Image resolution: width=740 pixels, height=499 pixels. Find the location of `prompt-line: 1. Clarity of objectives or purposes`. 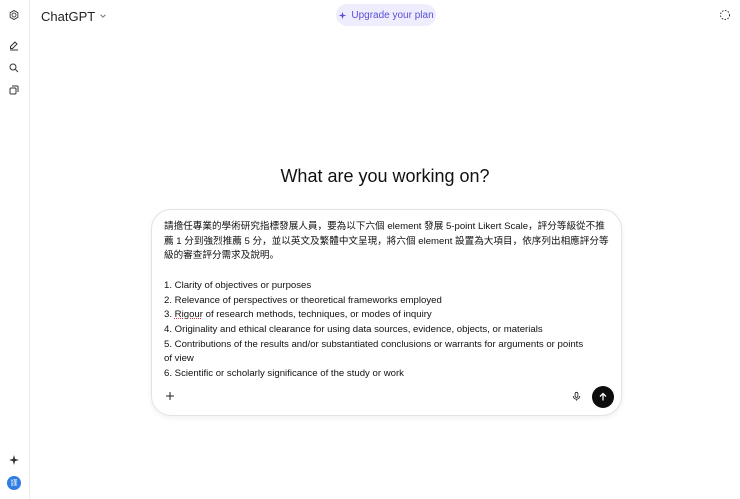

prompt-line: 1. Clarity of objectives or purposes is located at coordinates (238, 285).